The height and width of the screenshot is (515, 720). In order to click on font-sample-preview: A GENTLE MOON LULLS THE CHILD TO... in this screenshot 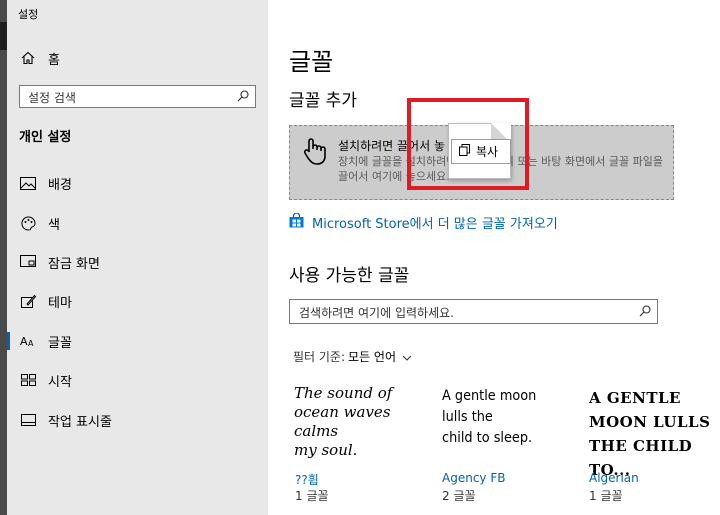, I will do `click(654, 434)`.